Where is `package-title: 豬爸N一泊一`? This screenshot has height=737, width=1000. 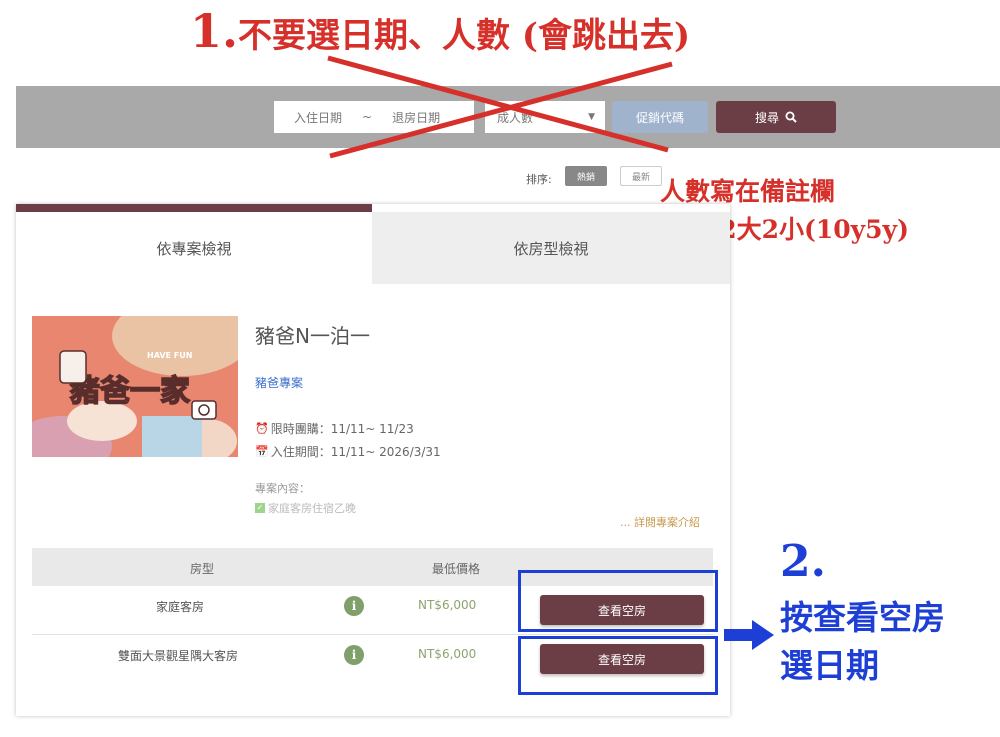
package-title: 豬爸N一泊一 is located at coordinates (312, 336).